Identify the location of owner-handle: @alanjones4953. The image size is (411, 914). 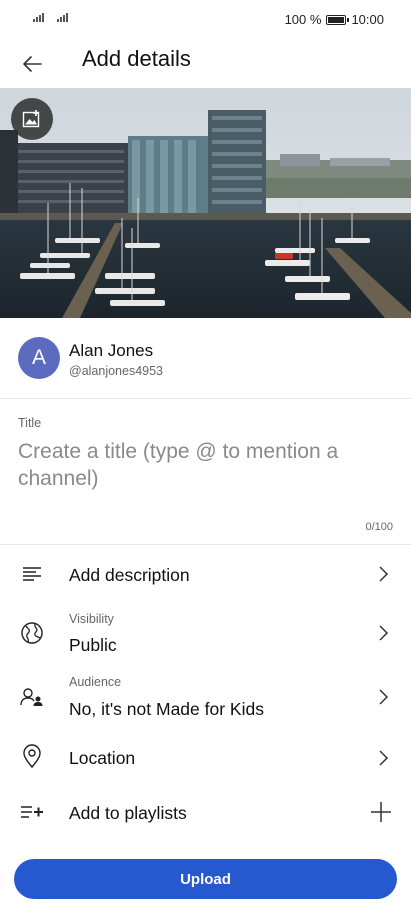
(116, 371).